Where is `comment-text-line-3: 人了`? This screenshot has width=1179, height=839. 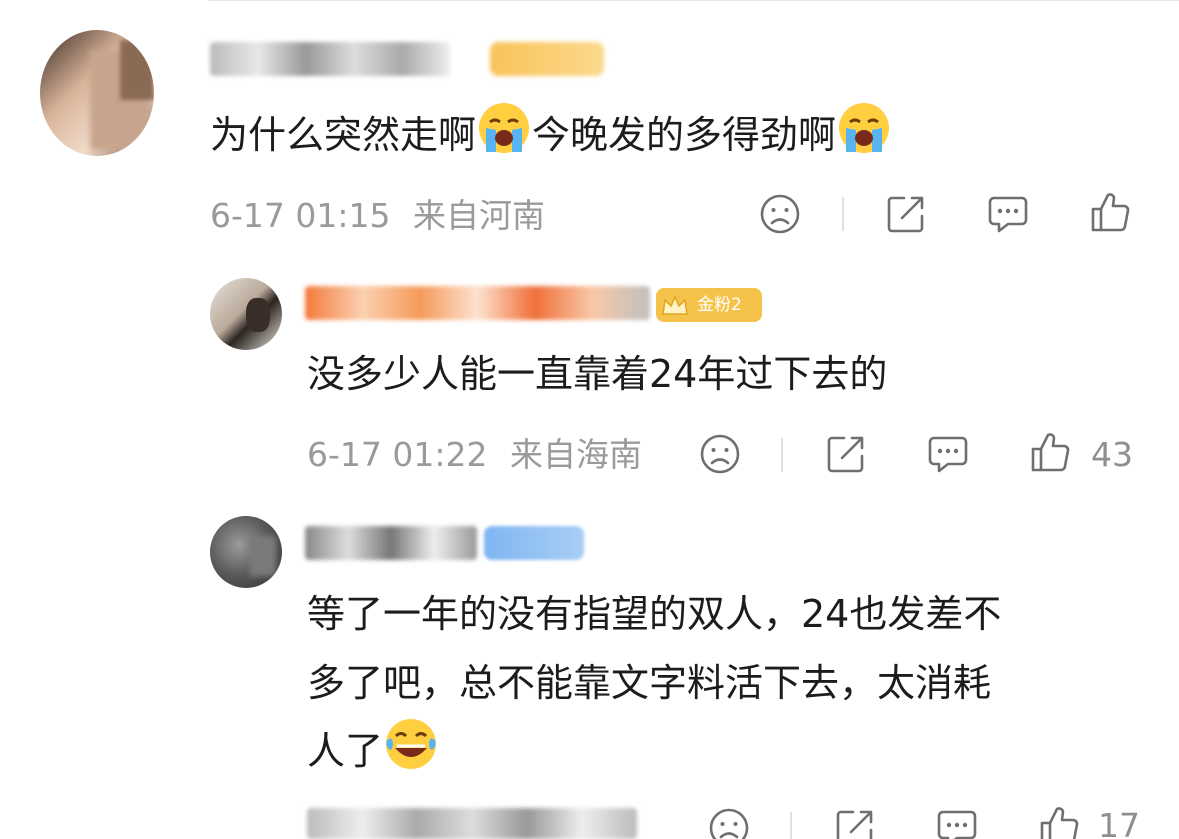 comment-text-line-3: 人了 is located at coordinates (373, 749).